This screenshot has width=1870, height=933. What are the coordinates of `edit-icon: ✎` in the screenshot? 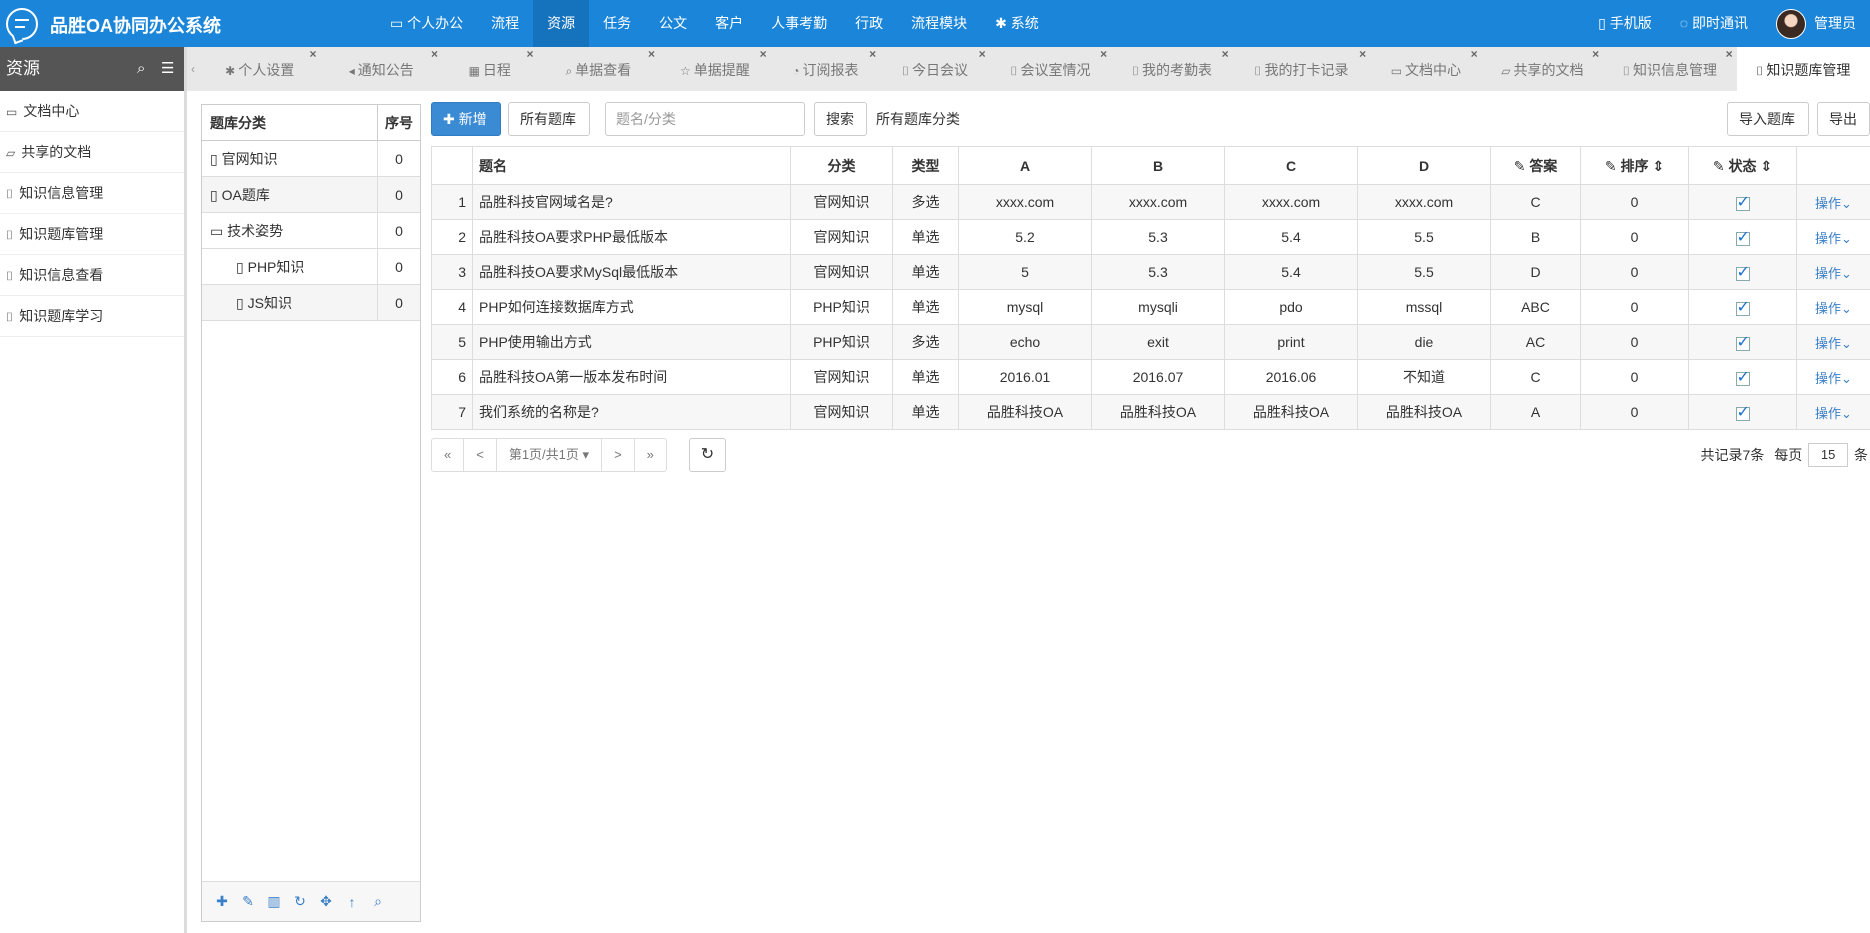 It's located at (248, 901).